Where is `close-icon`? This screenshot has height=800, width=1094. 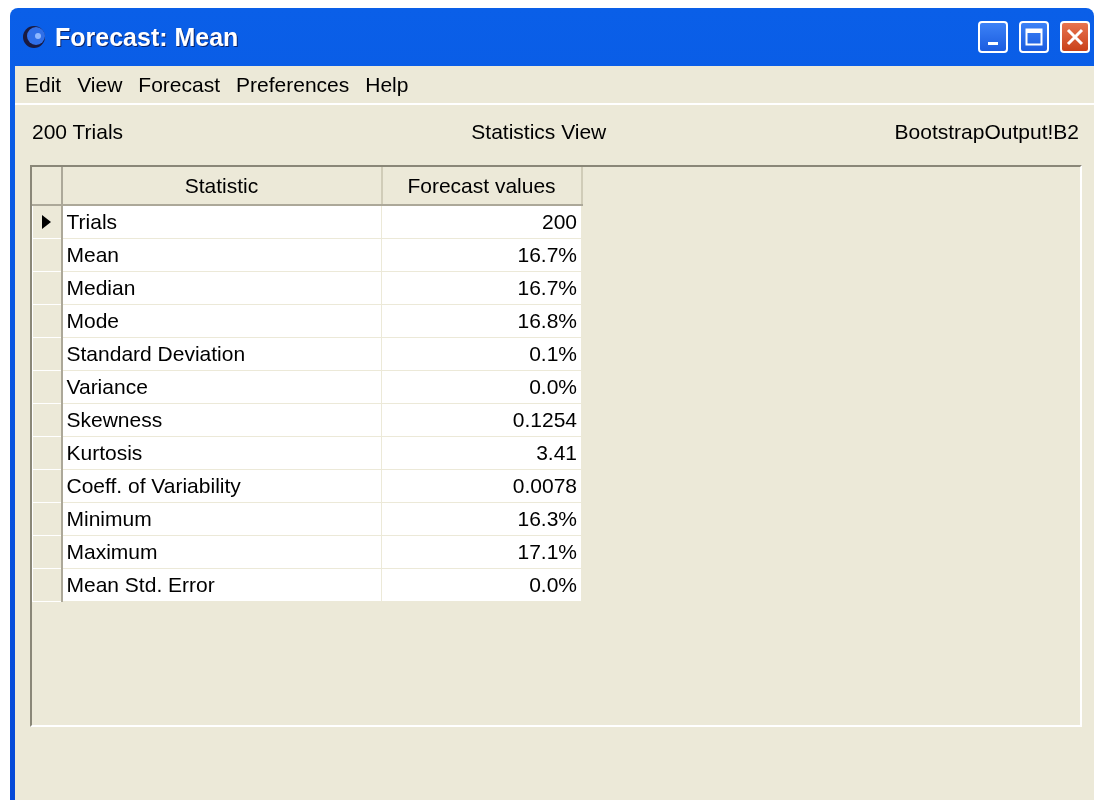
close-icon is located at coordinates (1075, 37).